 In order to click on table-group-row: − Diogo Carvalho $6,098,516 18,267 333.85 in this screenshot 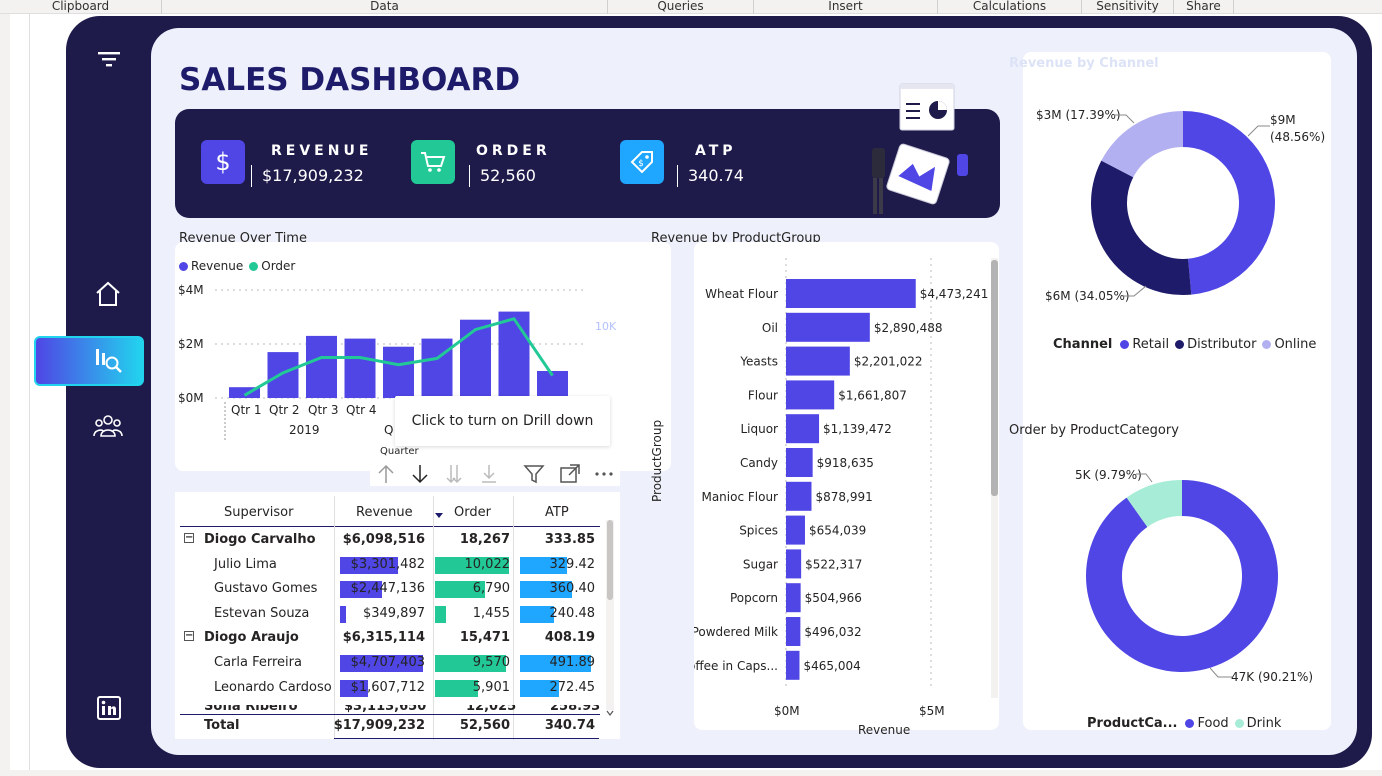, I will do `click(390, 542)`.